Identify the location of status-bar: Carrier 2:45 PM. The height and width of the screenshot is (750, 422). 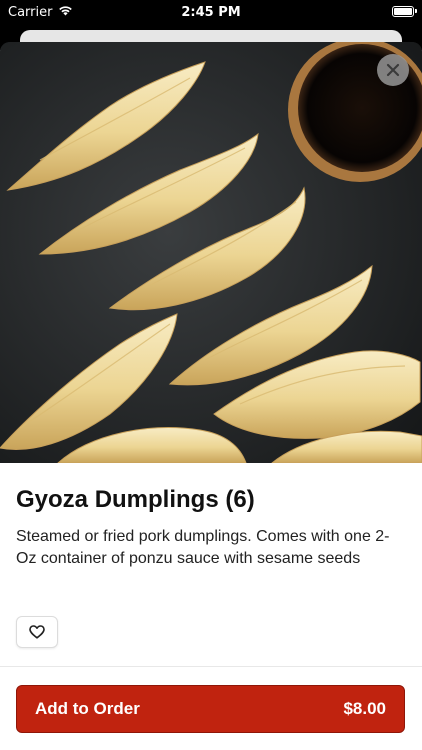
(211, 12).